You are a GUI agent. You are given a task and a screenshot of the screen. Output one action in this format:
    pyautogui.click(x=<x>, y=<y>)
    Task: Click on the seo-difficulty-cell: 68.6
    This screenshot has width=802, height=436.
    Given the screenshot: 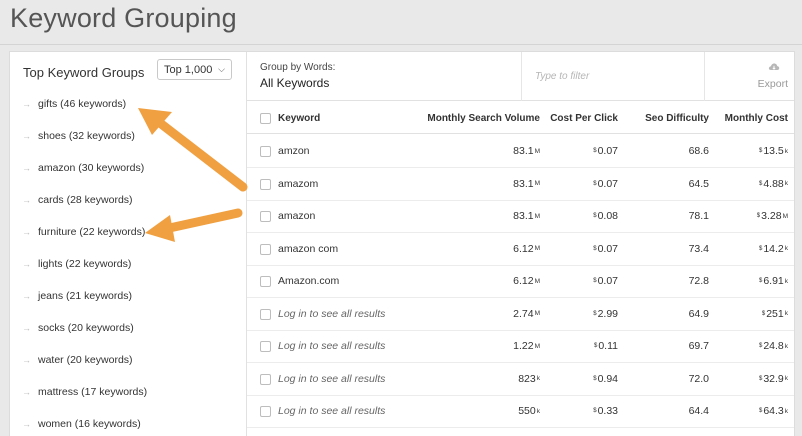 What is the action you would take?
    pyautogui.click(x=698, y=151)
    